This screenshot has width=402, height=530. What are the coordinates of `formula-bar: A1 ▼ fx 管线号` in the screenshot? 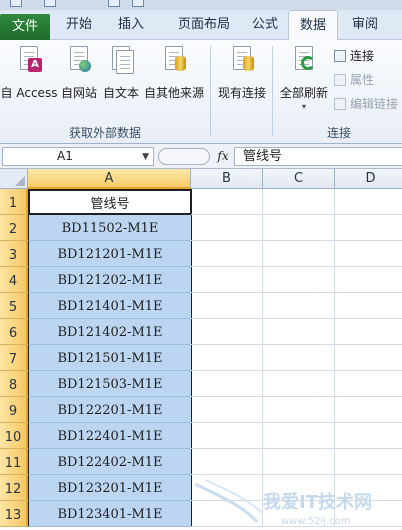 It's located at (201, 156).